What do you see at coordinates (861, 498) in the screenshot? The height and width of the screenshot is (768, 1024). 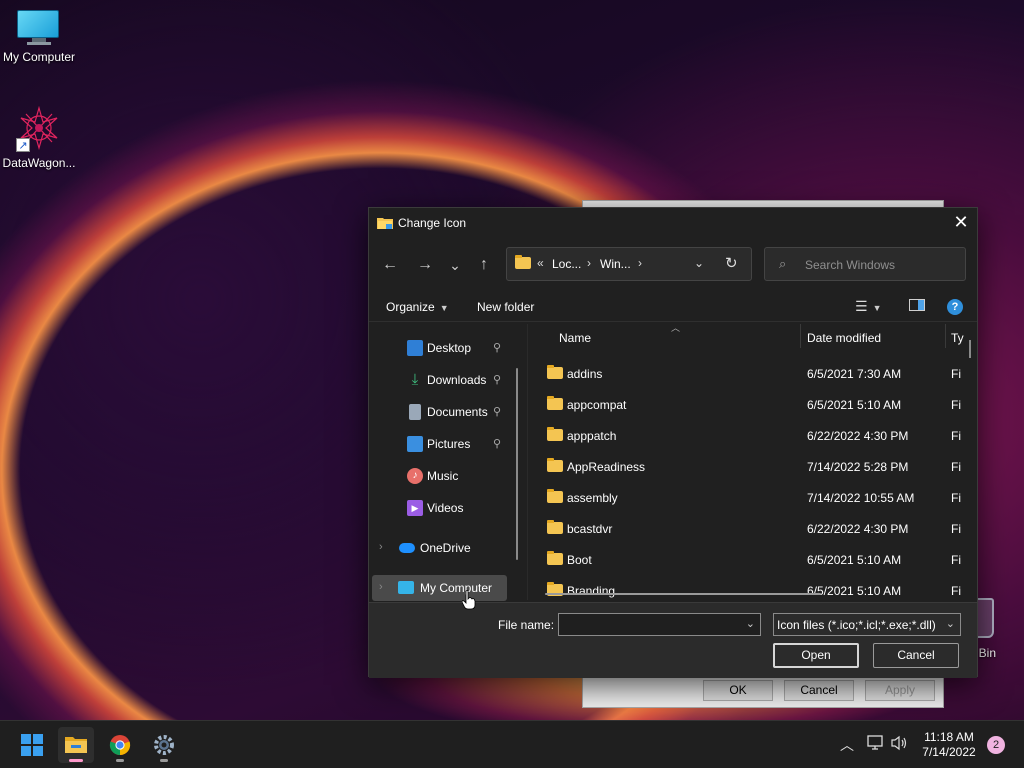 I see `file-date: 7/14/2022 10:55 AM` at bounding box center [861, 498].